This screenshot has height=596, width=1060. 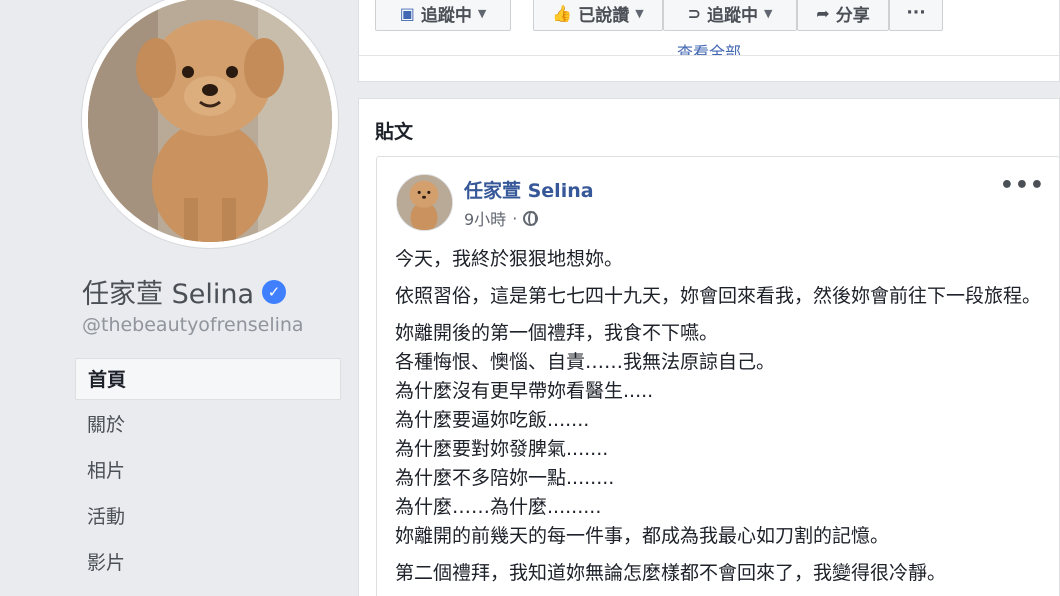 I want to click on profile-handle: @thebeautyofrenselina, so click(x=193, y=325).